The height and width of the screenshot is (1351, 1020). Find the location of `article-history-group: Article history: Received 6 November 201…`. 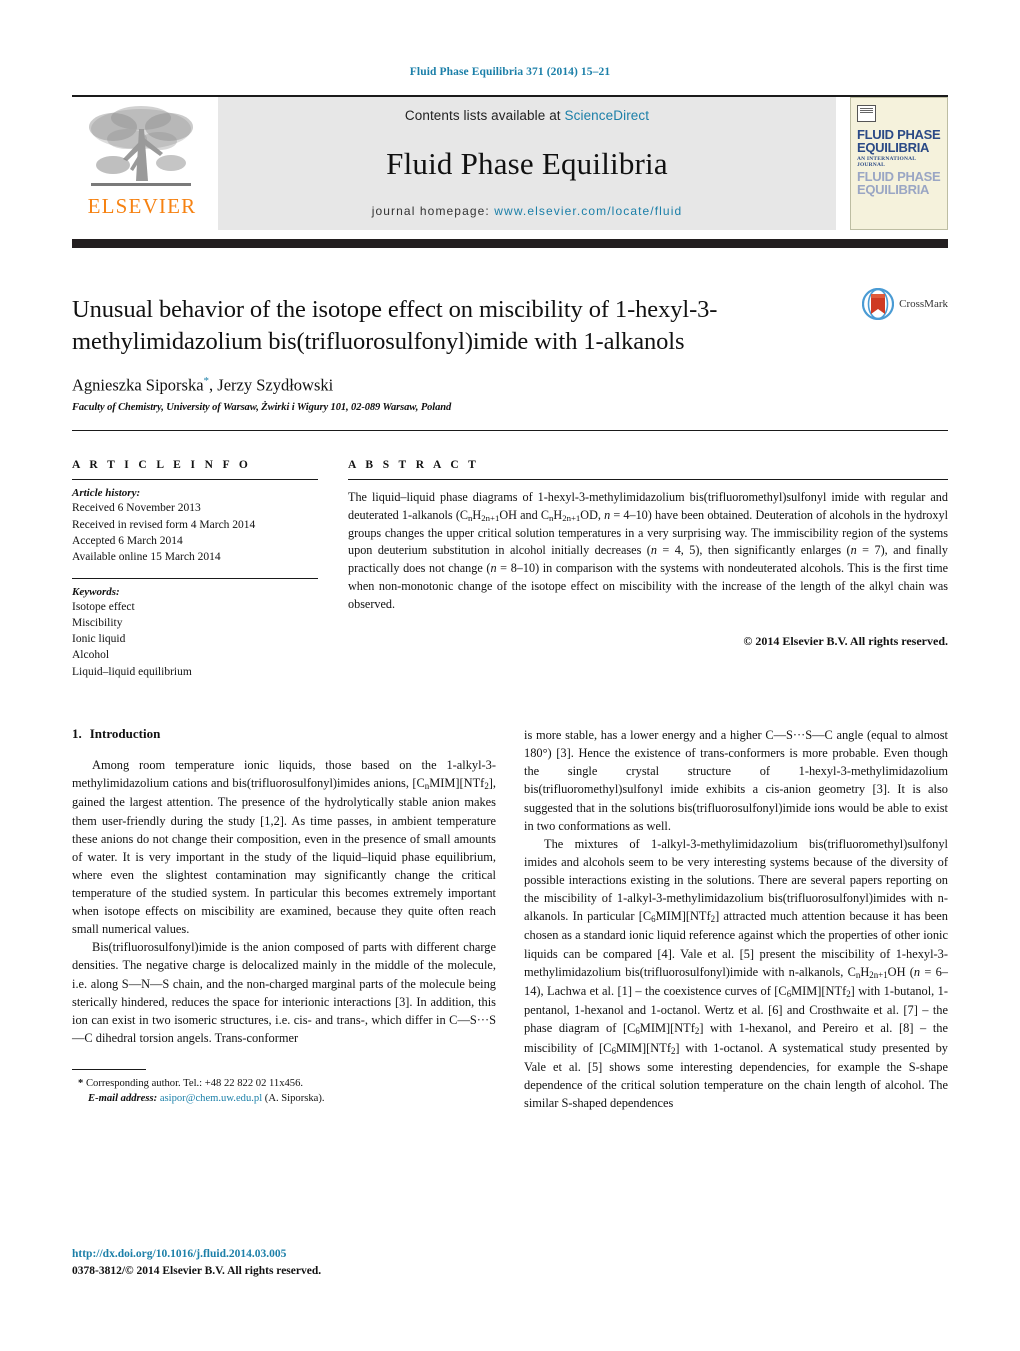

article-history-group: Article history: Received 6 November 201… is located at coordinates (195, 527).